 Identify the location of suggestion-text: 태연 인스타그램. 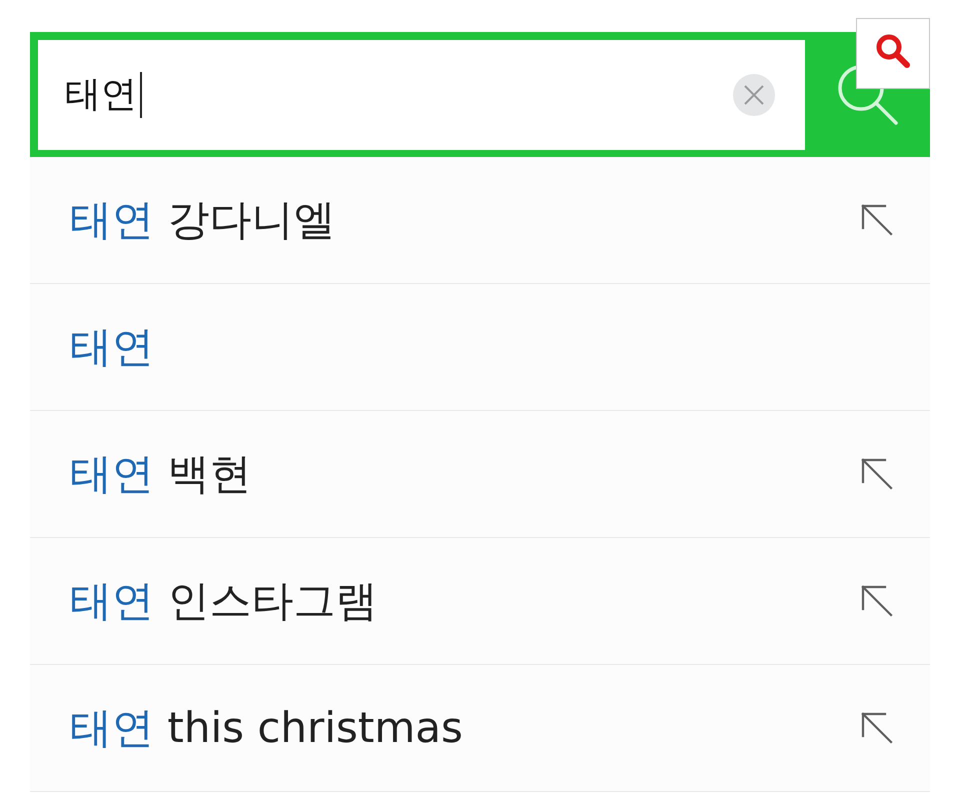
(224, 601).